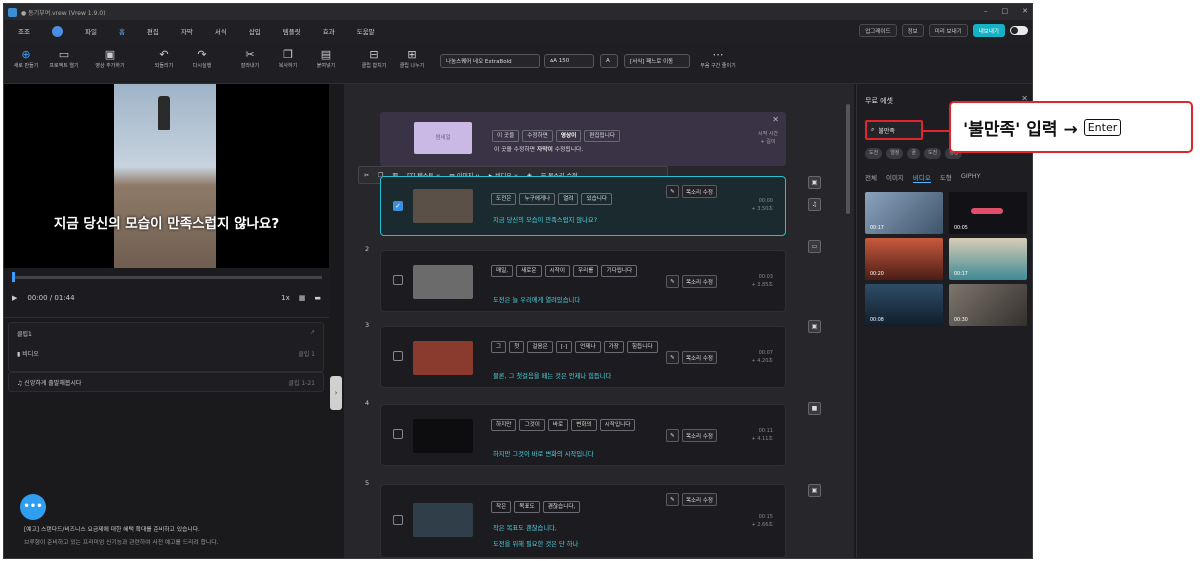  What do you see at coordinates (568, 199) in the screenshot?
I see `word-chip: 열려` at bounding box center [568, 199].